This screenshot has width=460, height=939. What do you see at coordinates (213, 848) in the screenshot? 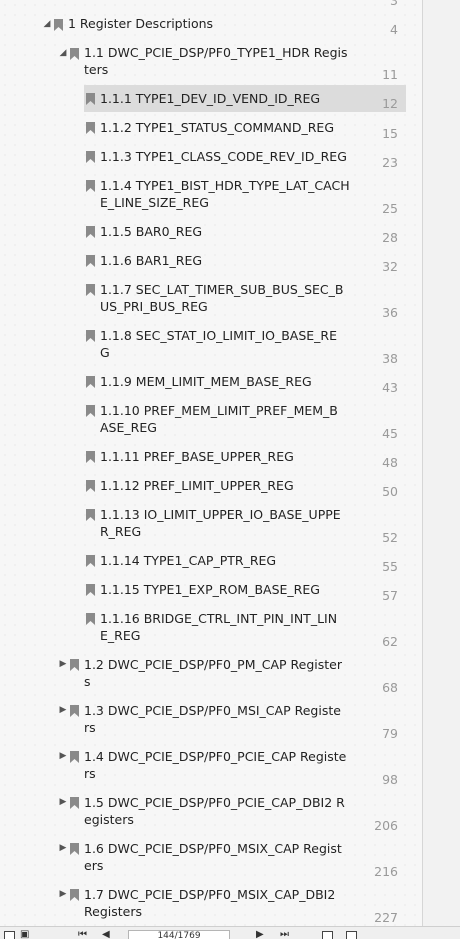
I see `outline-item-label-line1: 1.6 DWC_PCIE_DSP/PF0_MSIX_CAP Regist` at bounding box center [213, 848].